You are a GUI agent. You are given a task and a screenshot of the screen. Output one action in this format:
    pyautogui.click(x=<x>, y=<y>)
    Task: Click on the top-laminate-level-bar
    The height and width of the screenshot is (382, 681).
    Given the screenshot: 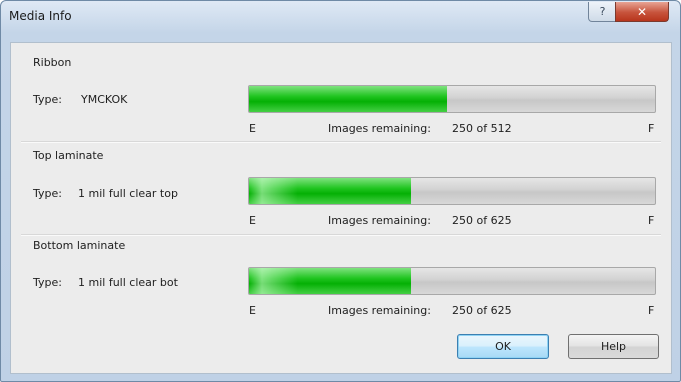 What is the action you would take?
    pyautogui.click(x=452, y=191)
    